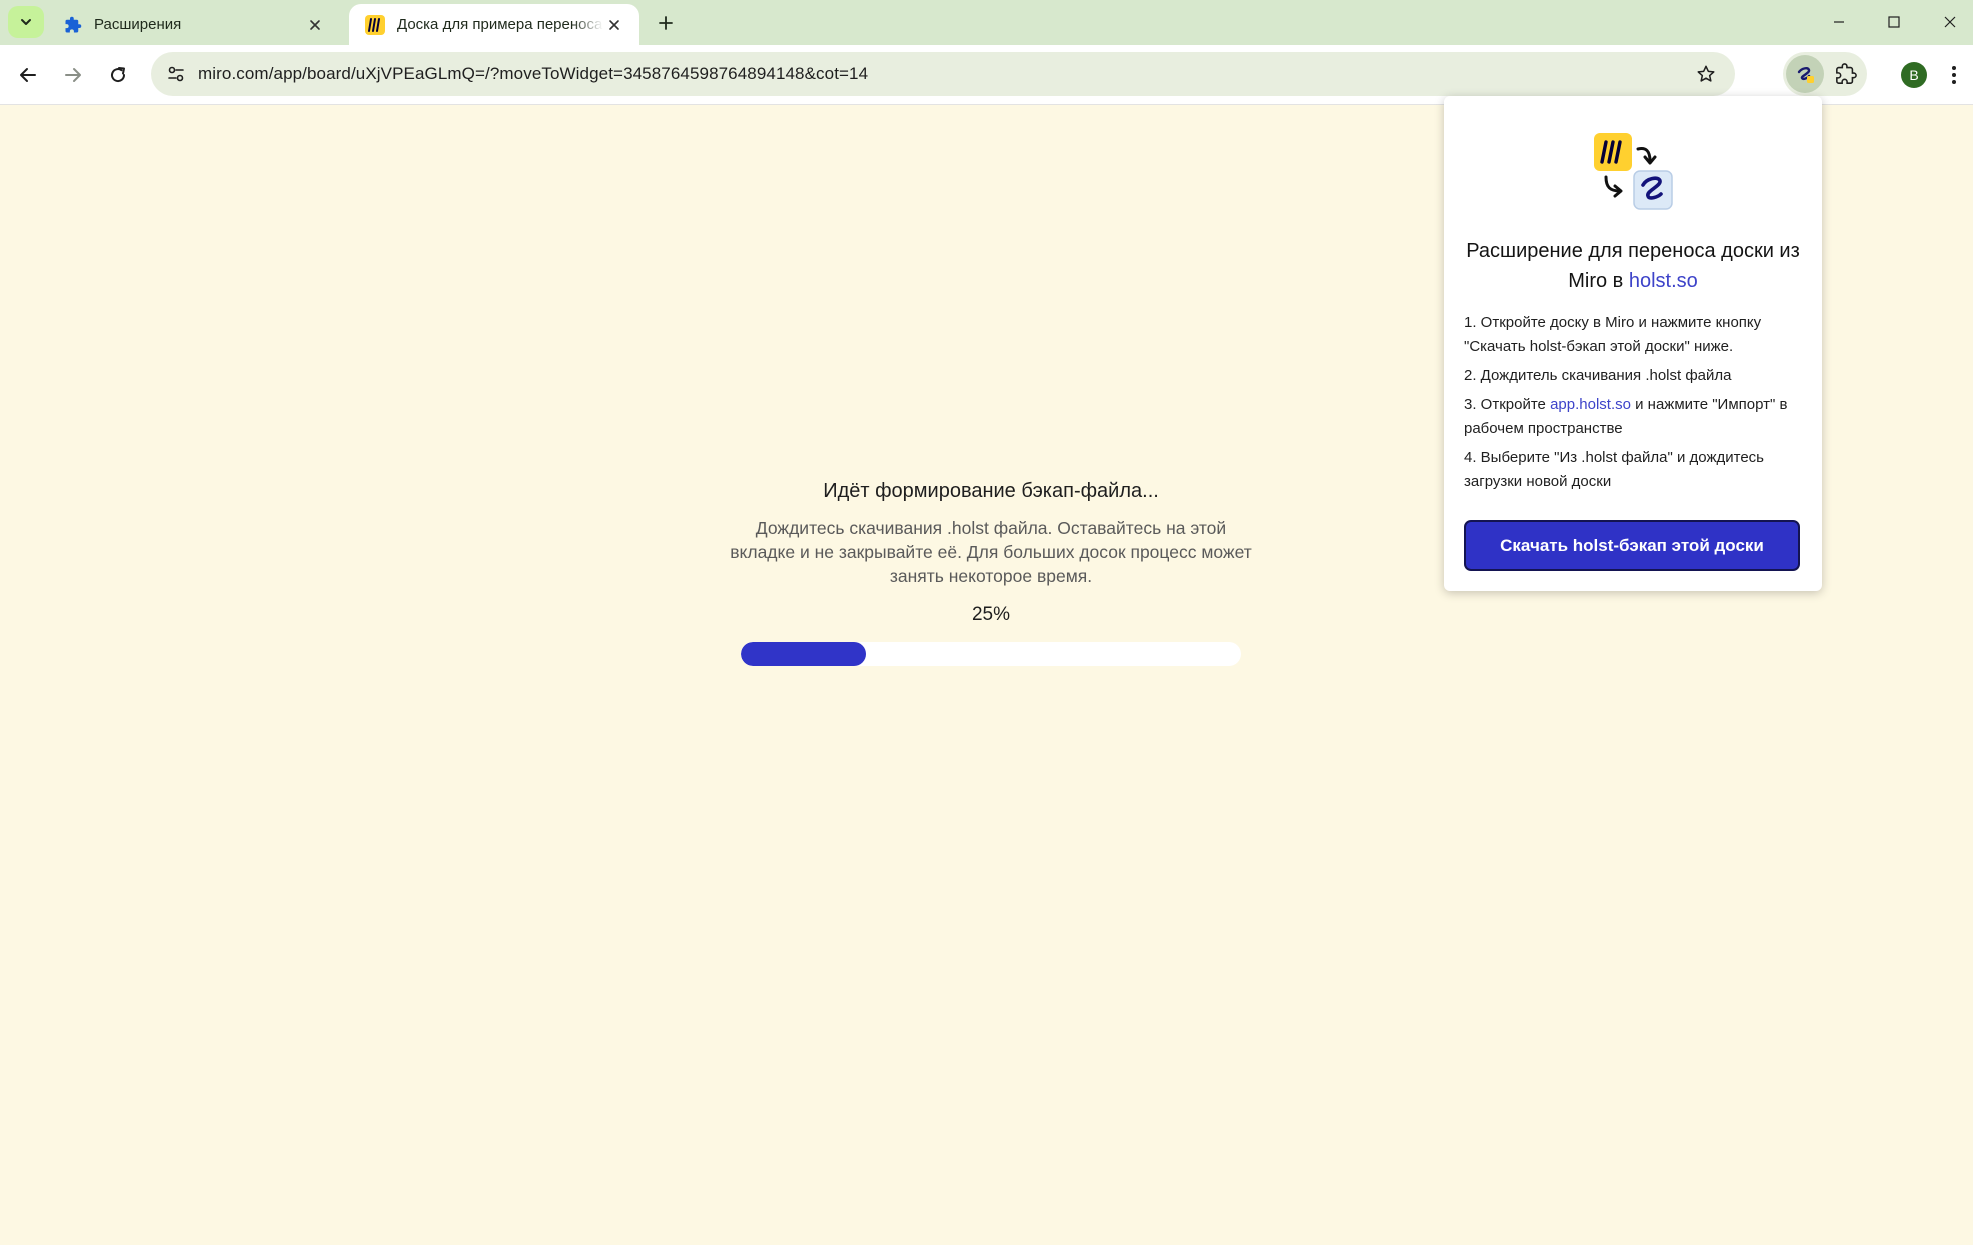 The image size is (1973, 1245). I want to click on tab-extensions: Расширения, so click(194, 24).